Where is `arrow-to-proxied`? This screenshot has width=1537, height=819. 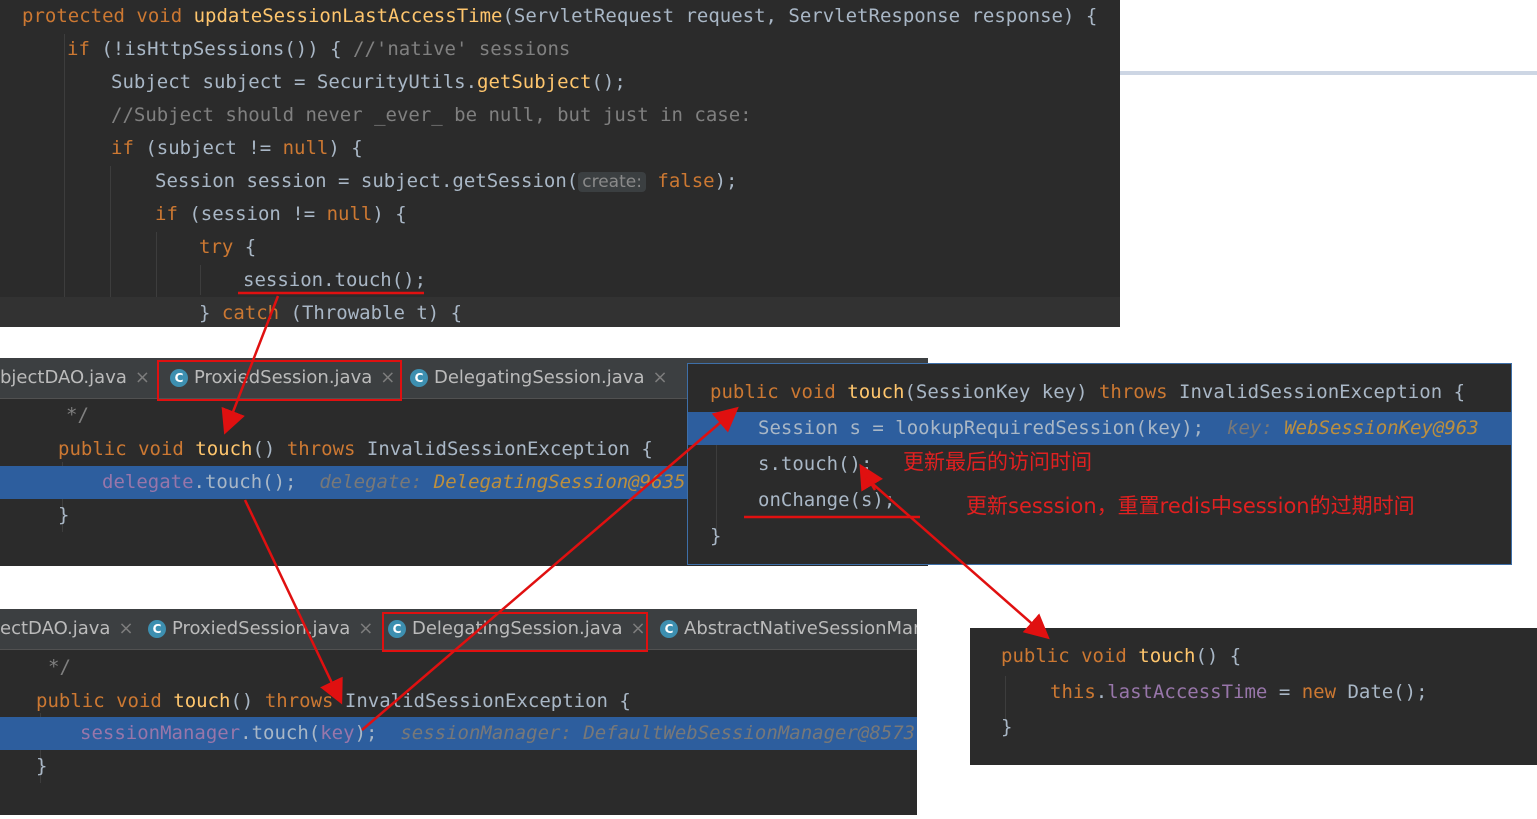 arrow-to-proxied is located at coordinates (250, 365).